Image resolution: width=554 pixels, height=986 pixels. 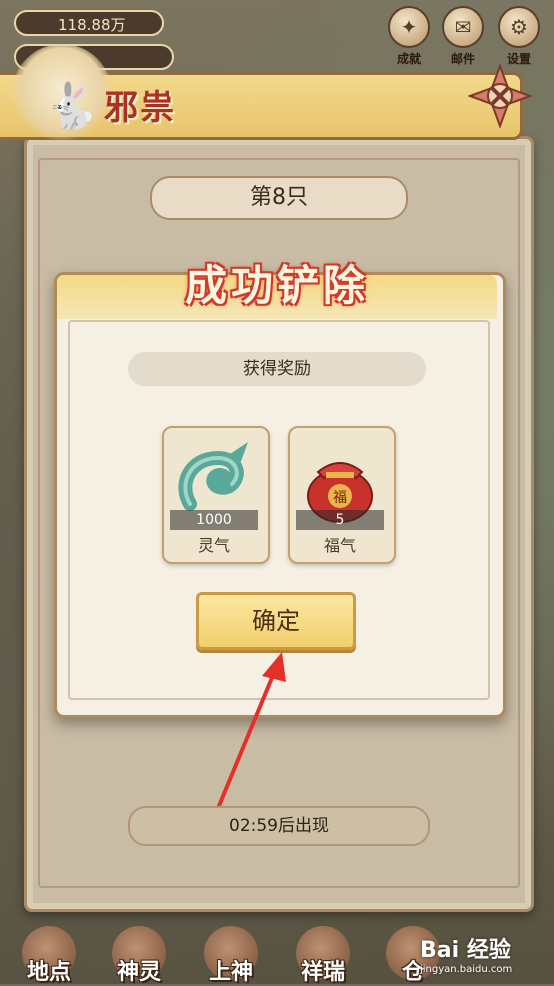 I want to click on reward-card-spirit: 1000 灵气, so click(x=216, y=495).